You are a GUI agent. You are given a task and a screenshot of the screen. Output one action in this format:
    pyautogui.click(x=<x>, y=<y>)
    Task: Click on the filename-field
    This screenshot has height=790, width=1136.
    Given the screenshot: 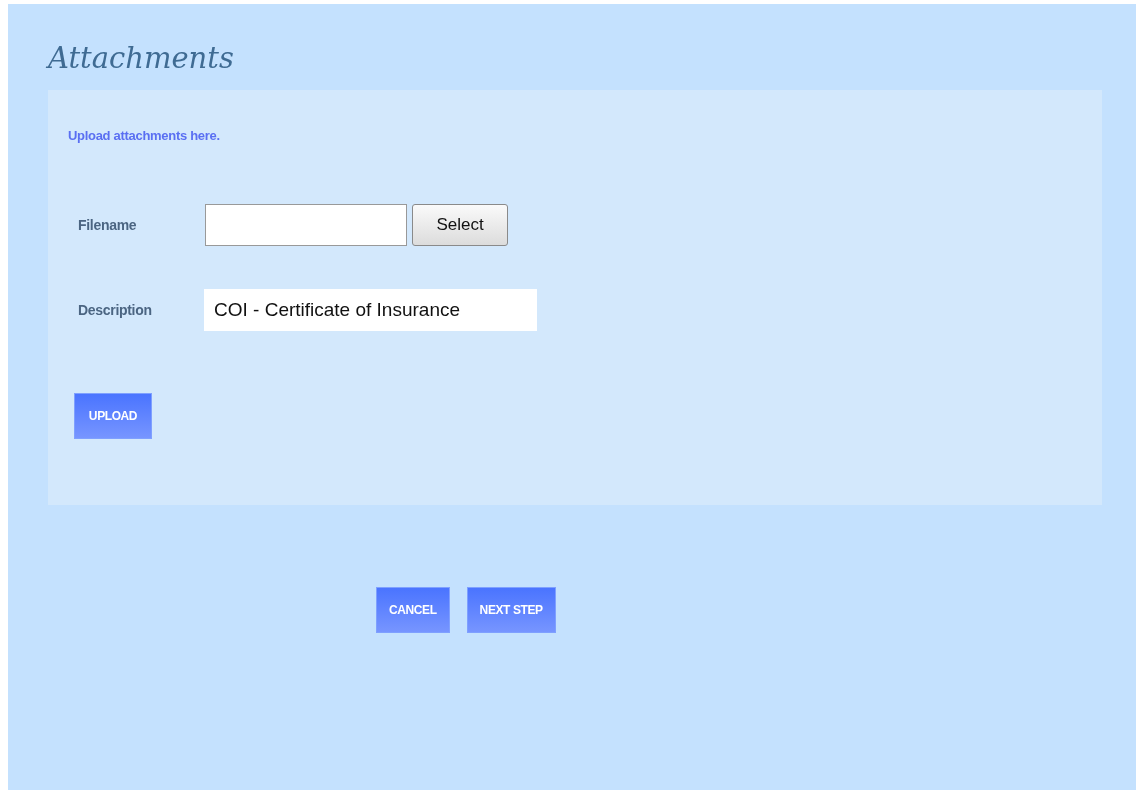 What is the action you would take?
    pyautogui.click(x=306, y=224)
    